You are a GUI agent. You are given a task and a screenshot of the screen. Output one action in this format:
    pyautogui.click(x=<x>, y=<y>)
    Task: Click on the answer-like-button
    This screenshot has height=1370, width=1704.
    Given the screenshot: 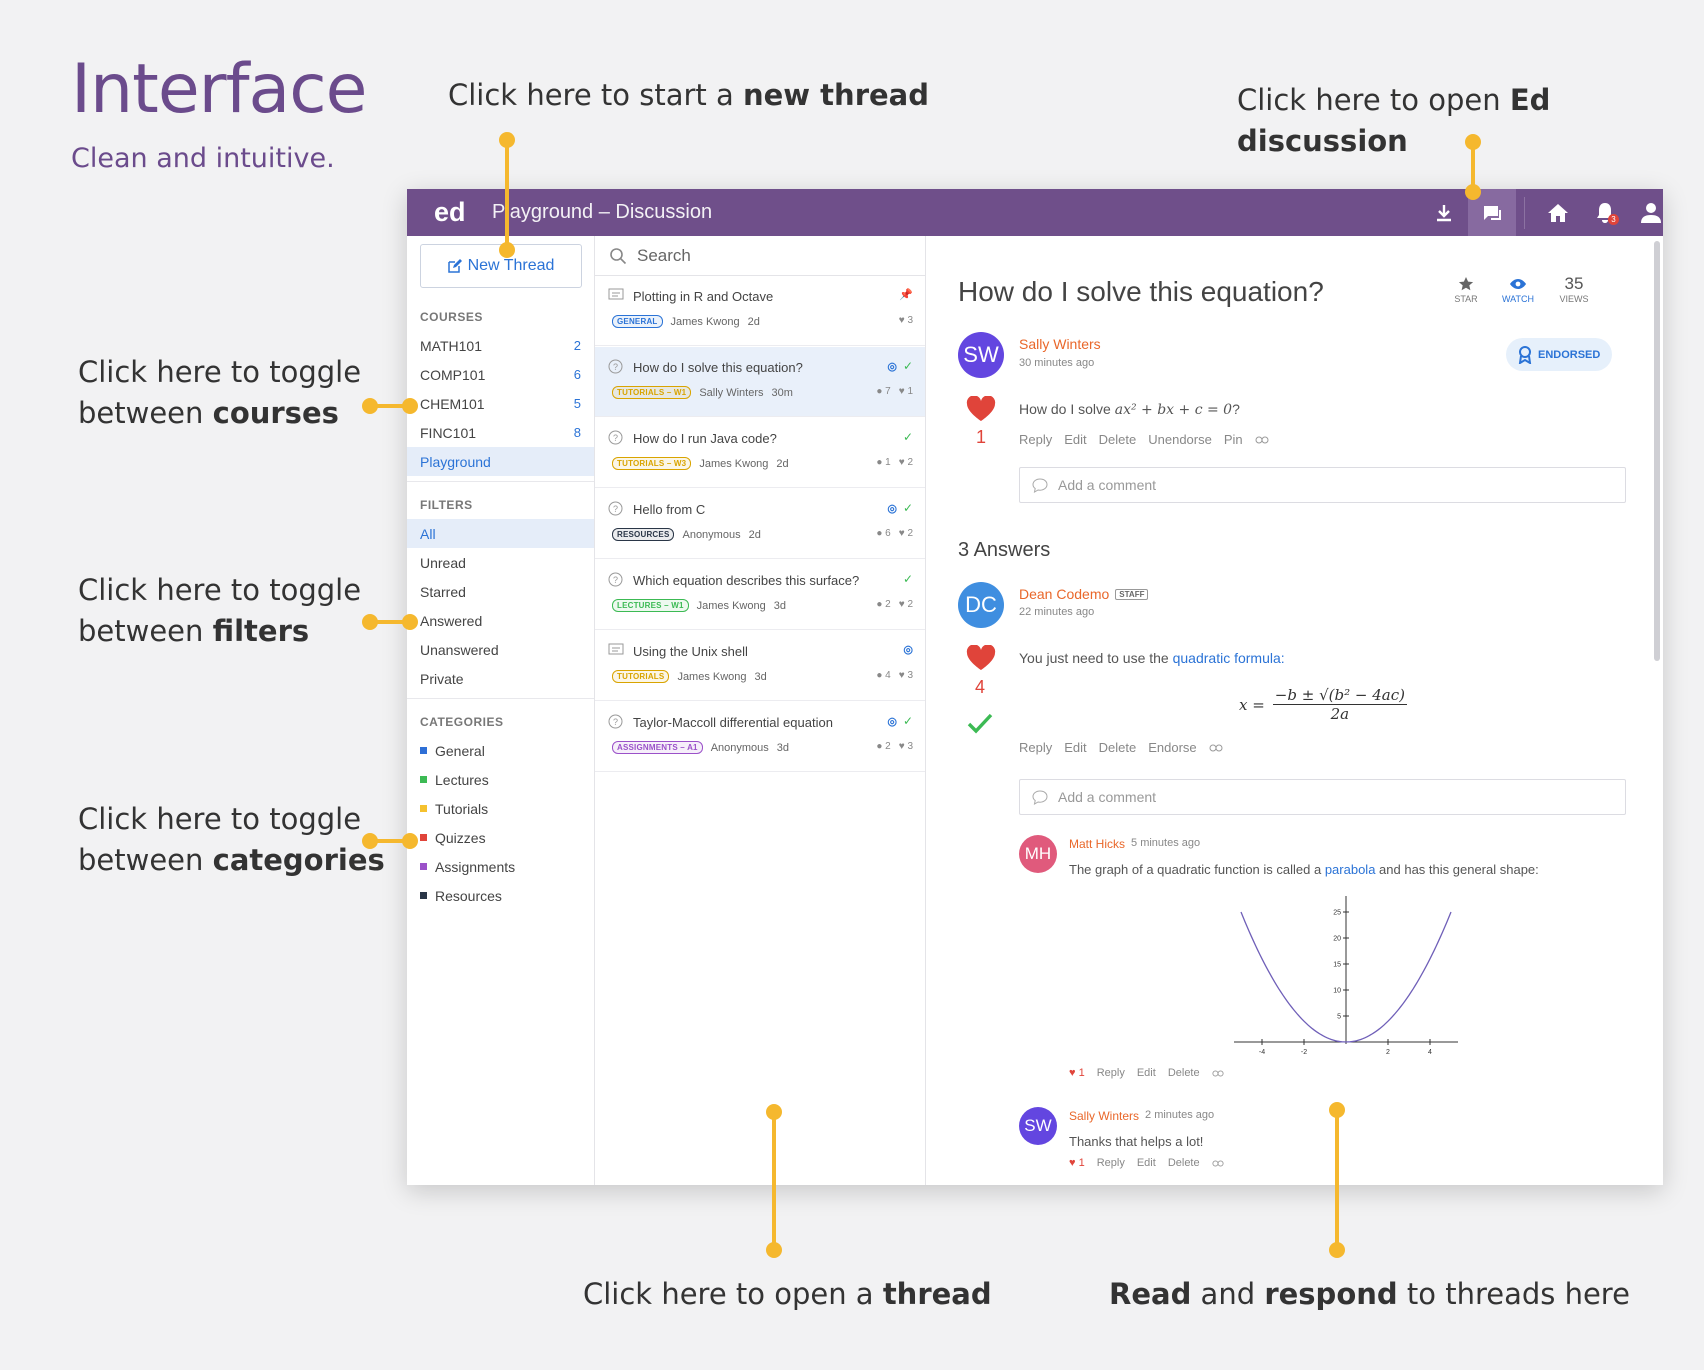 What is the action you would take?
    pyautogui.click(x=981, y=660)
    